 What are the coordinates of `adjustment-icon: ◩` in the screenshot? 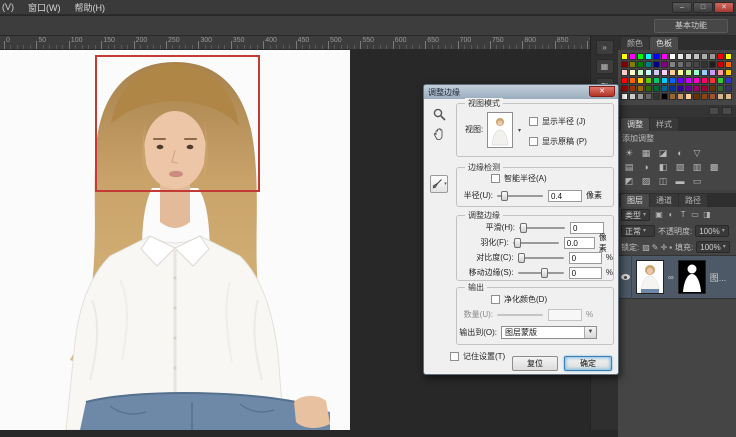 It's located at (629, 181).